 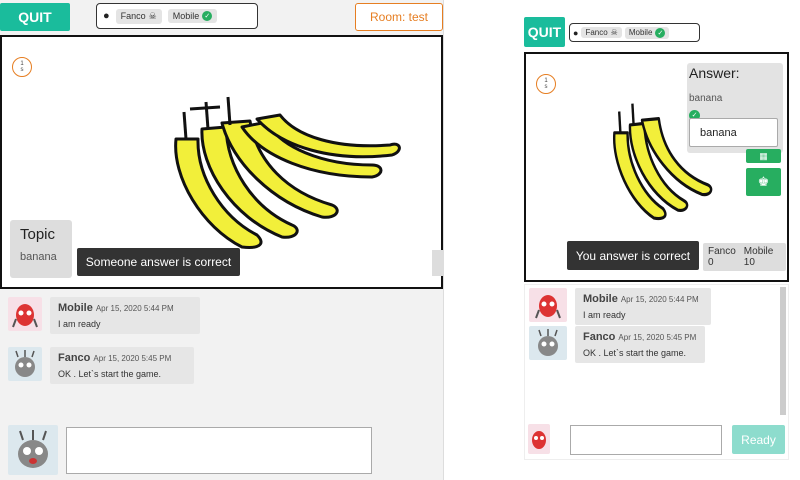 I want to click on trophy-icon: ♚, so click(x=763, y=181).